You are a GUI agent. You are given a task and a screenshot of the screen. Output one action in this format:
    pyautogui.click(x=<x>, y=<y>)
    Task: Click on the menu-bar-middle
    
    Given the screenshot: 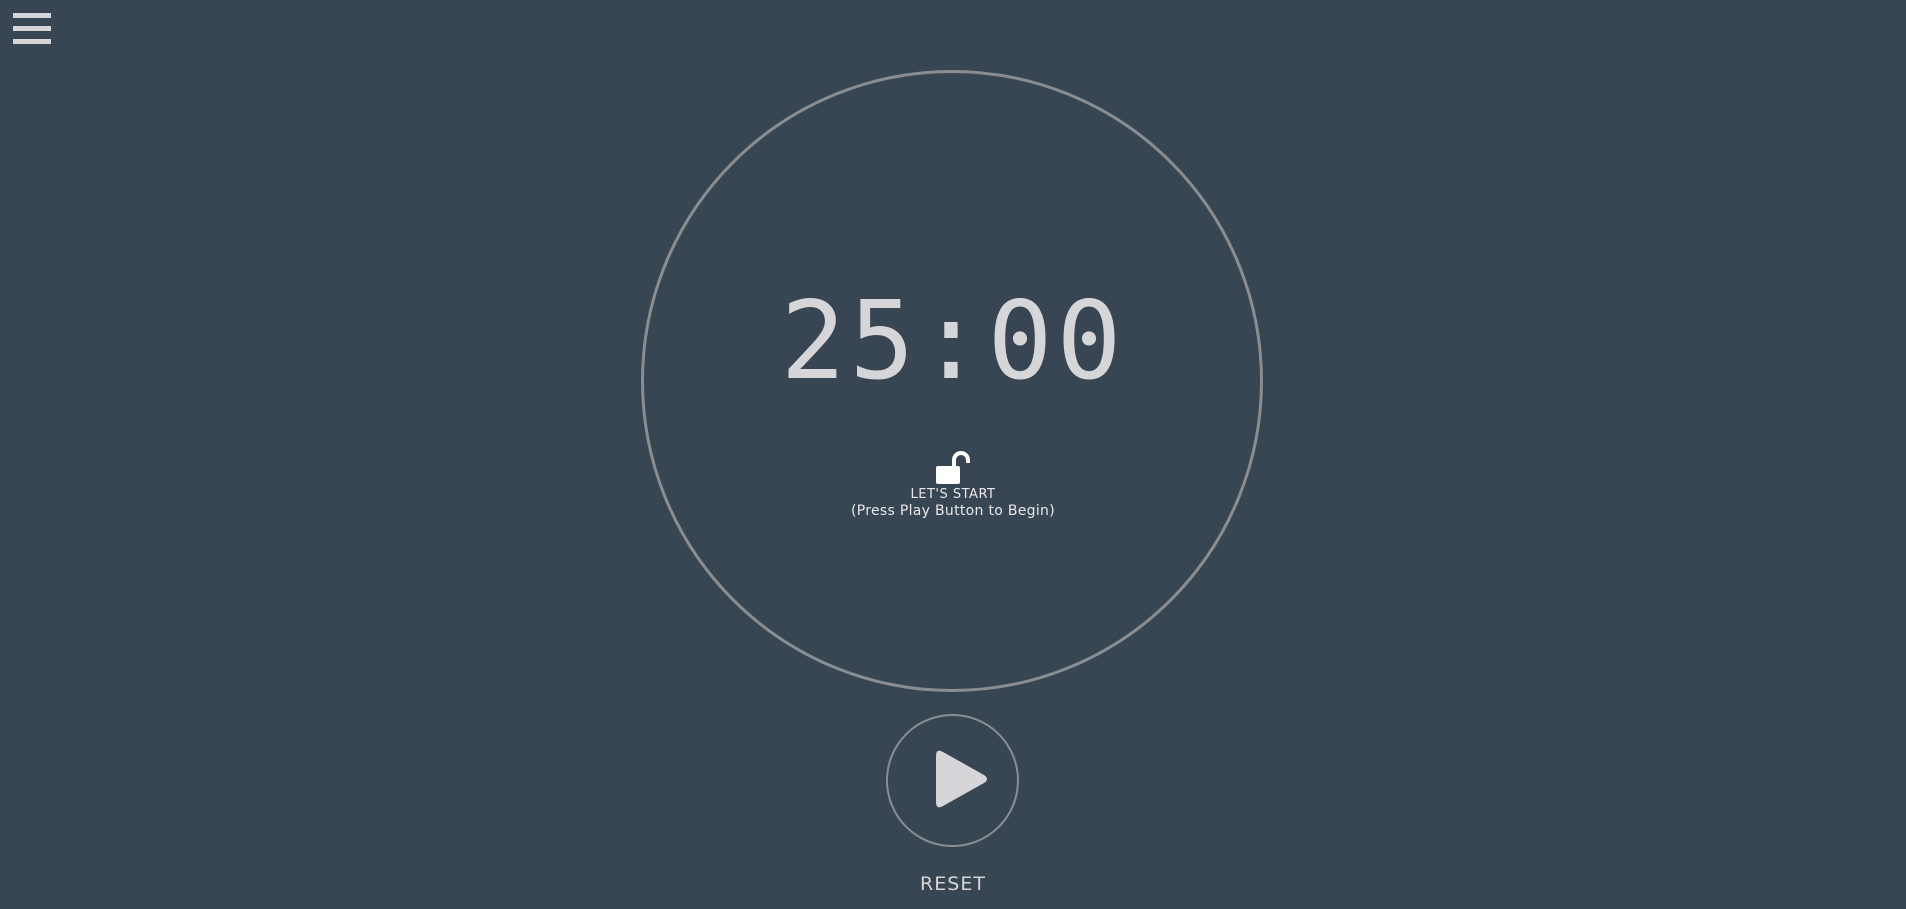 What is the action you would take?
    pyautogui.click(x=32, y=28)
    